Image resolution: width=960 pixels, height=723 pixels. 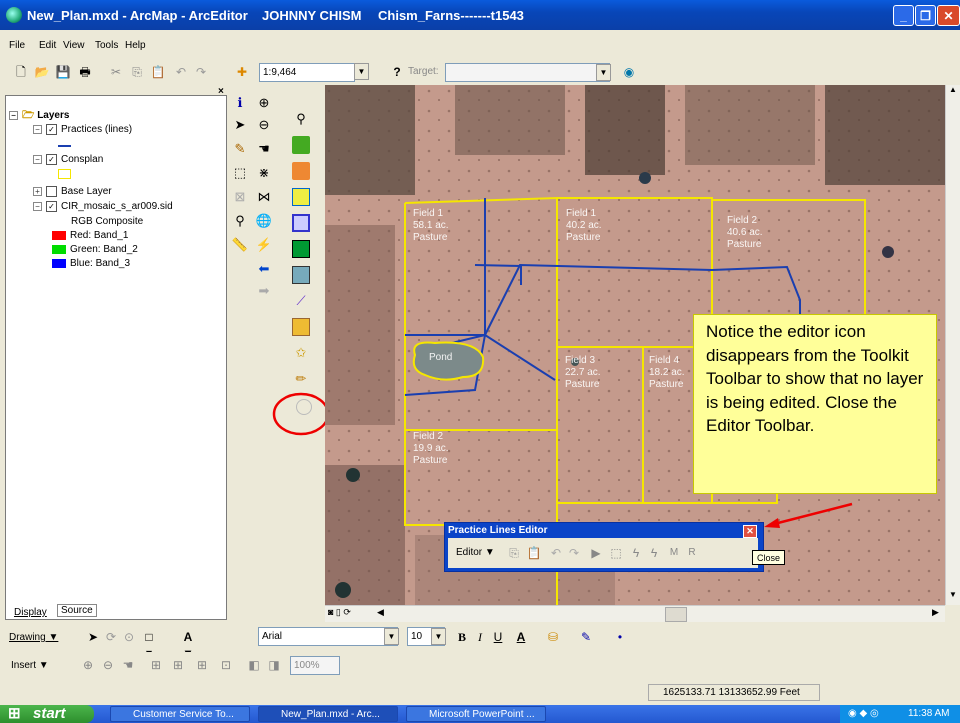 What do you see at coordinates (128, 665) in the screenshot?
I see `layout-pan-icon: ☚` at bounding box center [128, 665].